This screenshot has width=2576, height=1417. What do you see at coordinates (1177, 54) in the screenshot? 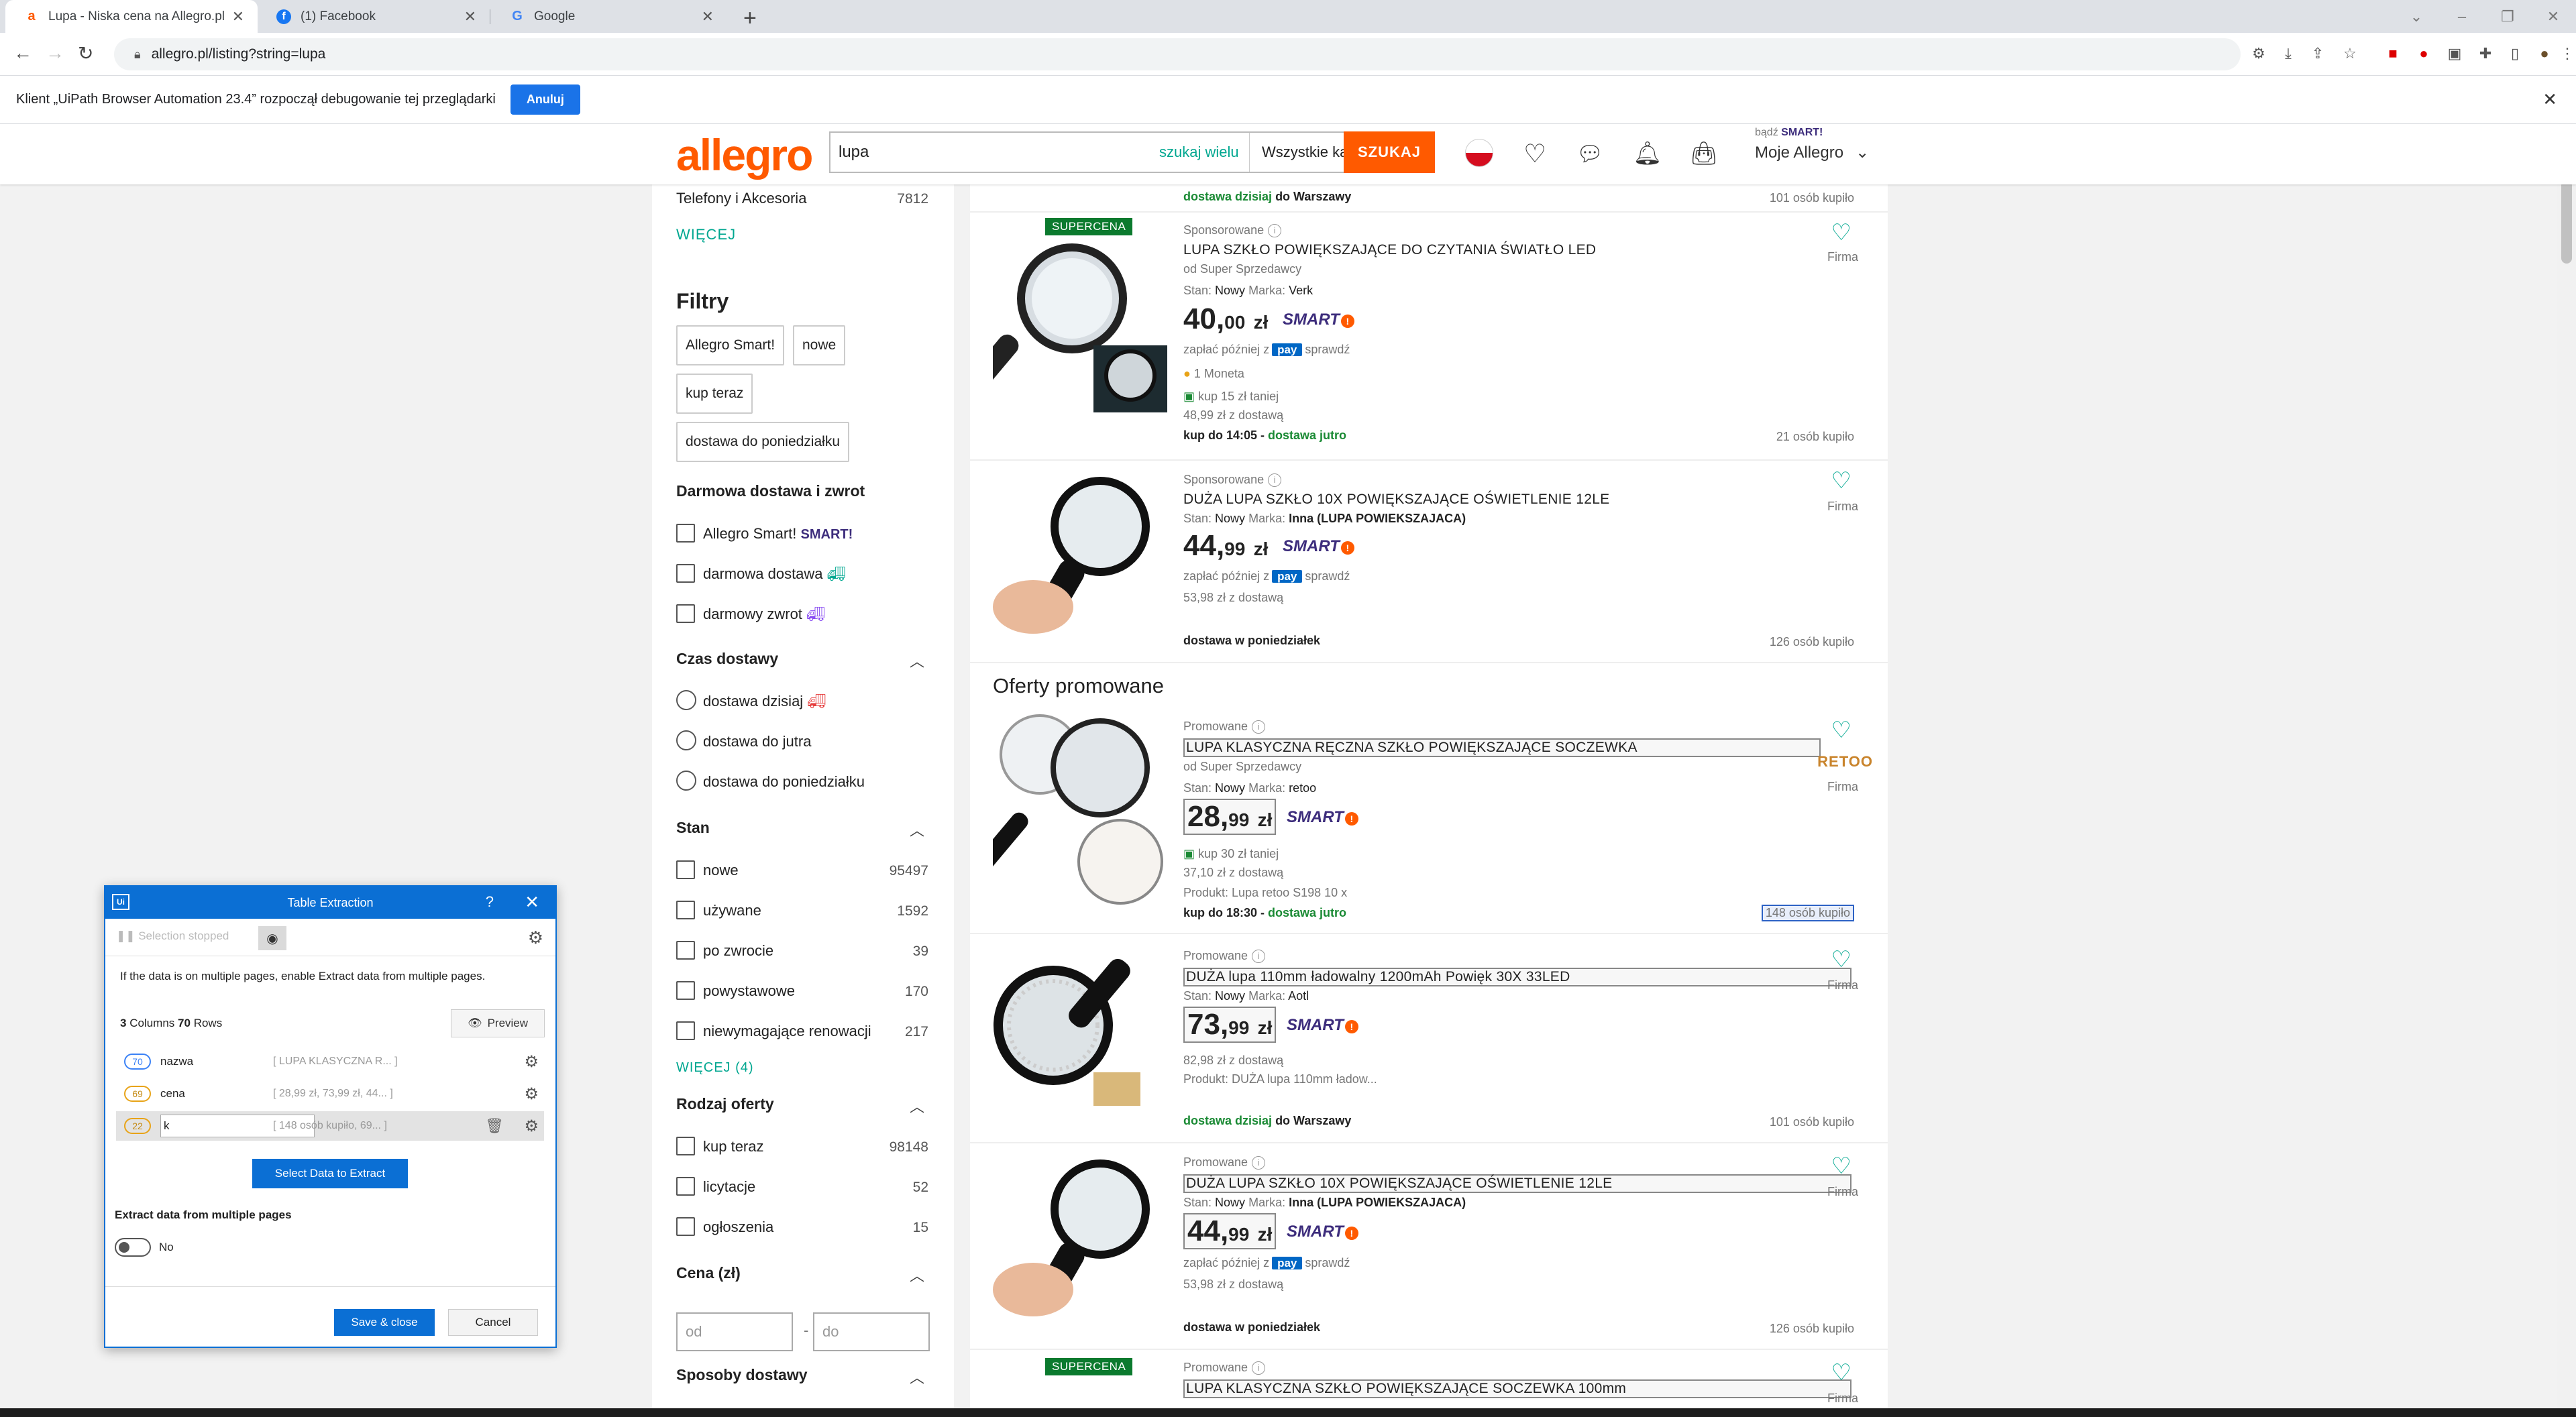
I see `url-bar: 🔒︎ allegro.pl/listing?string=lupa` at bounding box center [1177, 54].